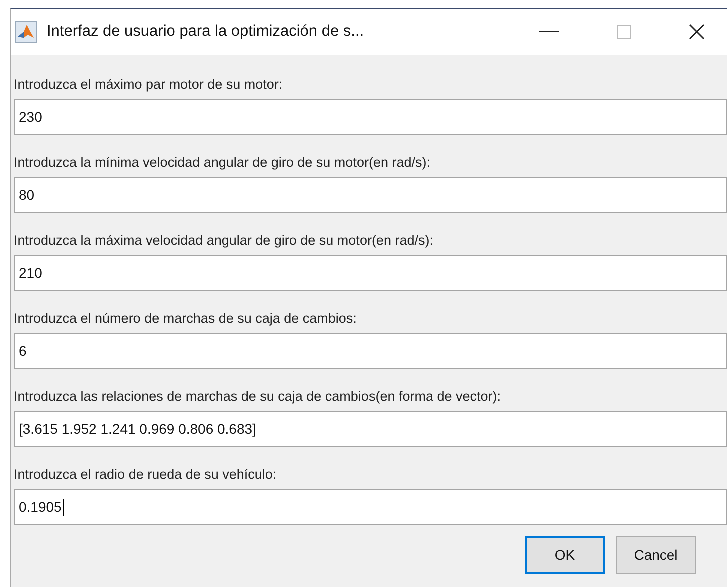 This screenshot has height=588, width=728. What do you see at coordinates (222, 163) in the screenshot?
I see `prompt-label: Introduzca la mínima velocidad angular de giro de su motor(en rad/s):` at bounding box center [222, 163].